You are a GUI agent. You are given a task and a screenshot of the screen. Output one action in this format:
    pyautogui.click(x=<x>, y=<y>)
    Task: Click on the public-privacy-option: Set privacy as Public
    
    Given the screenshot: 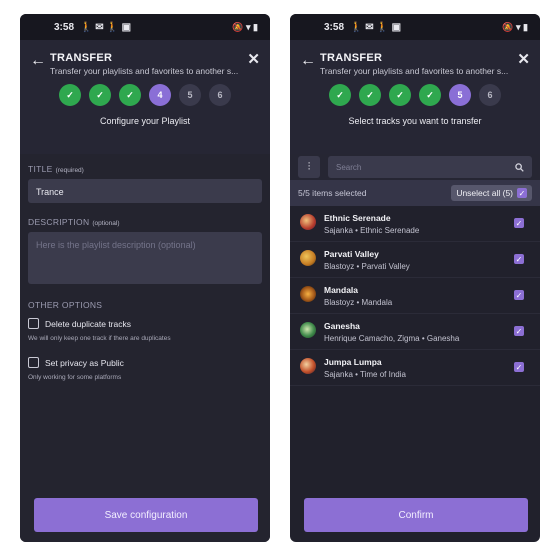 What is the action you would take?
    pyautogui.click(x=76, y=362)
    